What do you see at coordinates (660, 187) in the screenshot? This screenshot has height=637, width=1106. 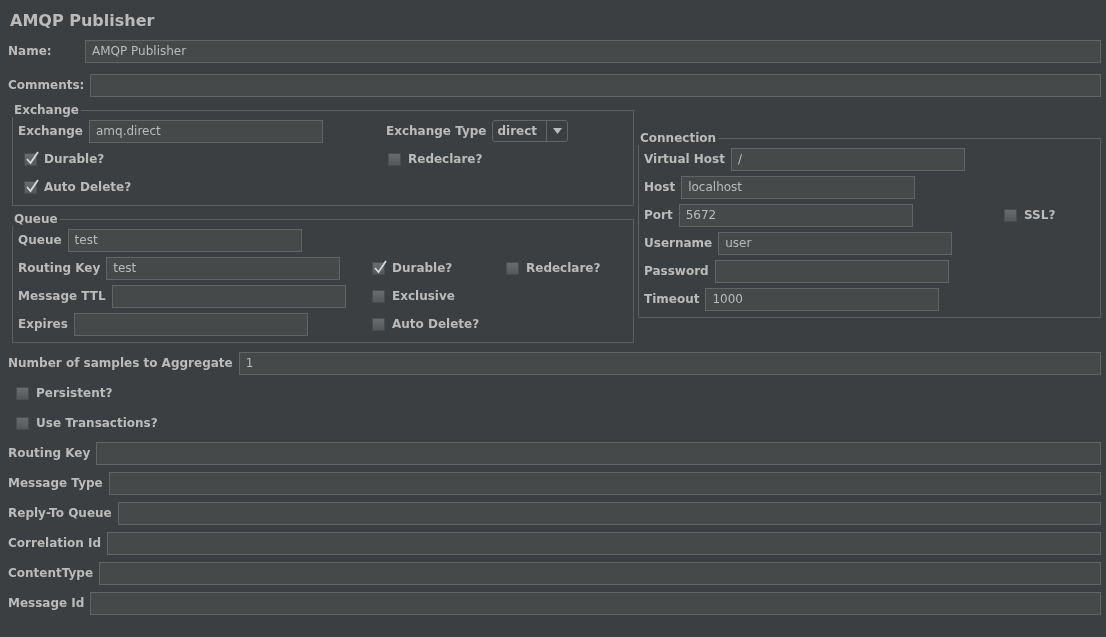 I see `field-label: Host` at bounding box center [660, 187].